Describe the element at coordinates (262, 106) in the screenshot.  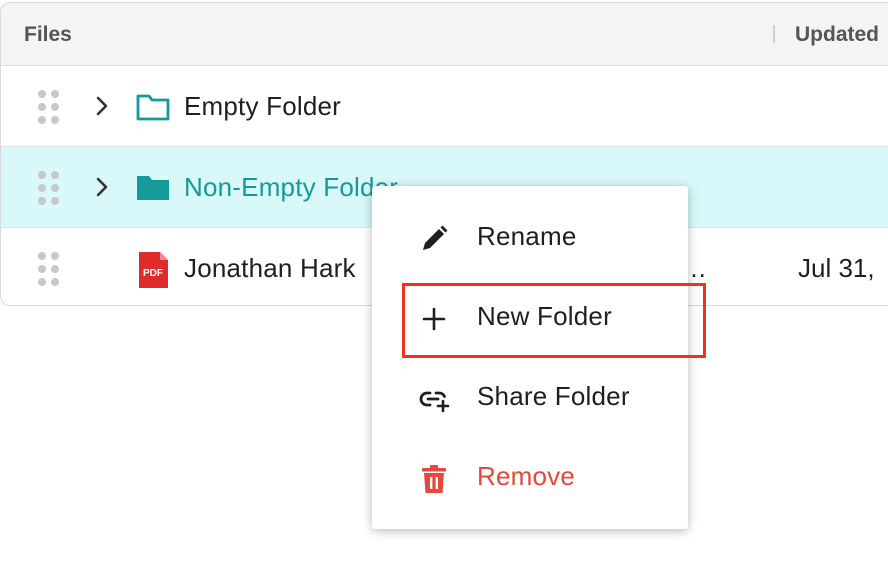
I see `file-name: Empty Folder` at that location.